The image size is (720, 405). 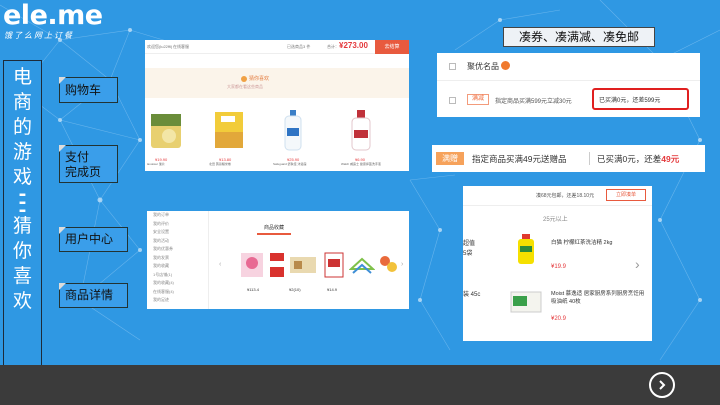 I want to click on coupon-screenshot: 聚优名品 满减 指定商品买满599元立减30元 已买满0元，还差599元, so click(x=568, y=85).